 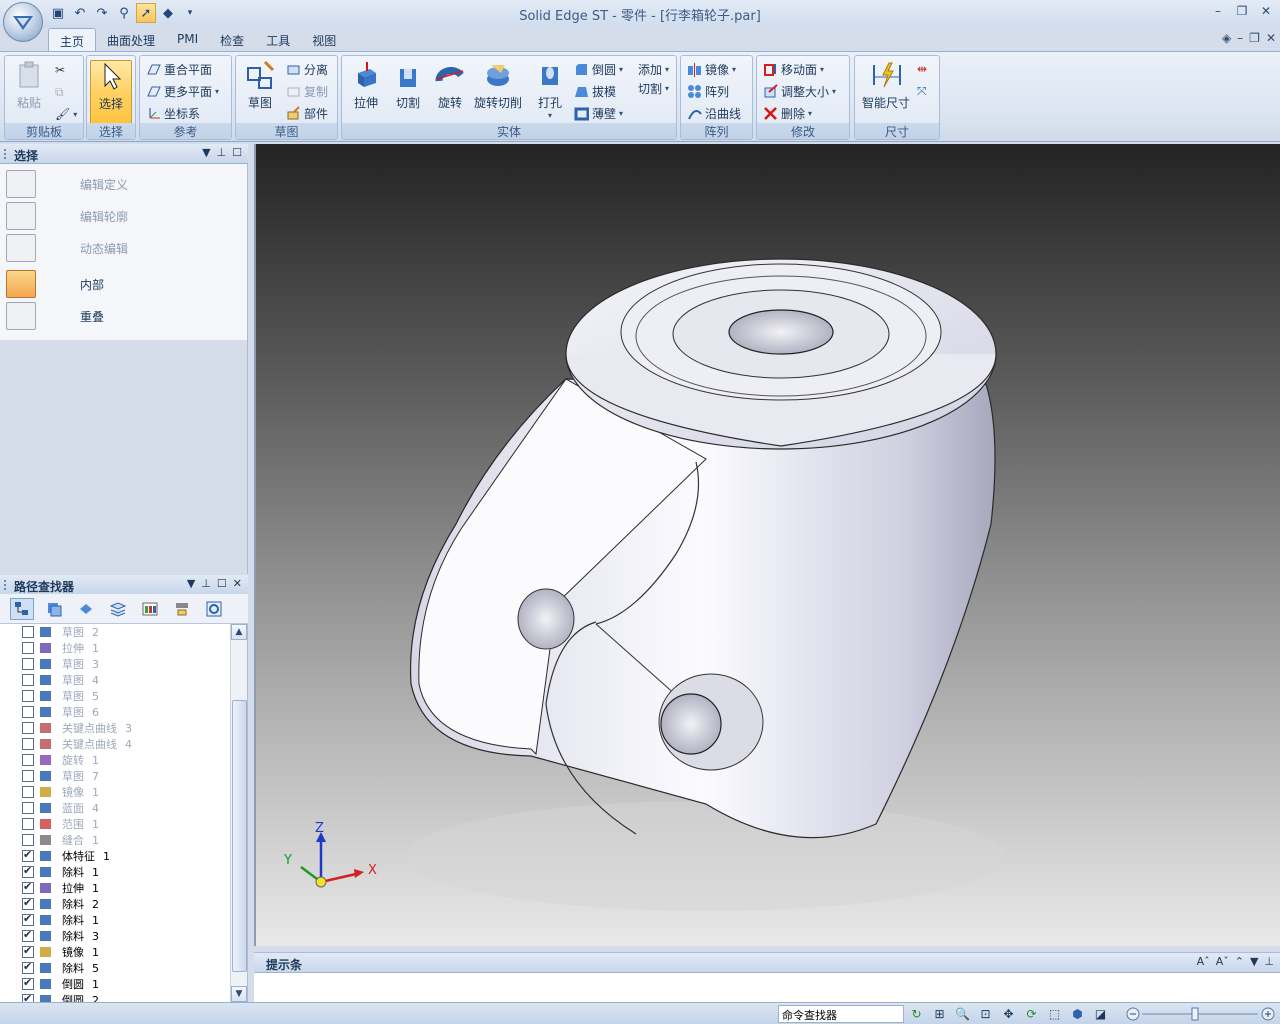 I want to click on smart-dimension-button: 智能尺寸, so click(x=886, y=85).